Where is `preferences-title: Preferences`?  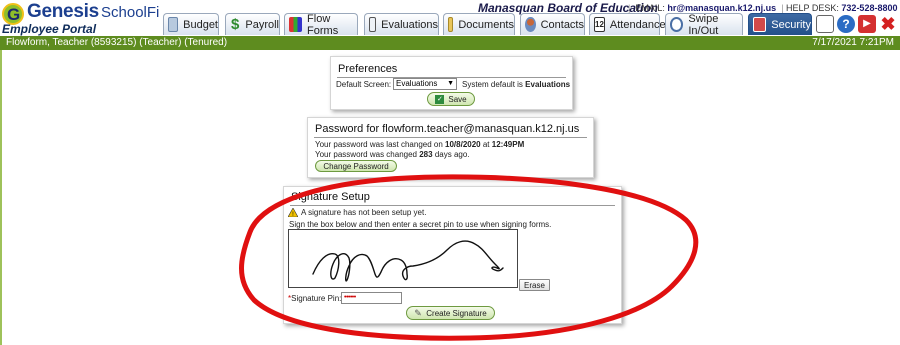 preferences-title: Preferences is located at coordinates (368, 69).